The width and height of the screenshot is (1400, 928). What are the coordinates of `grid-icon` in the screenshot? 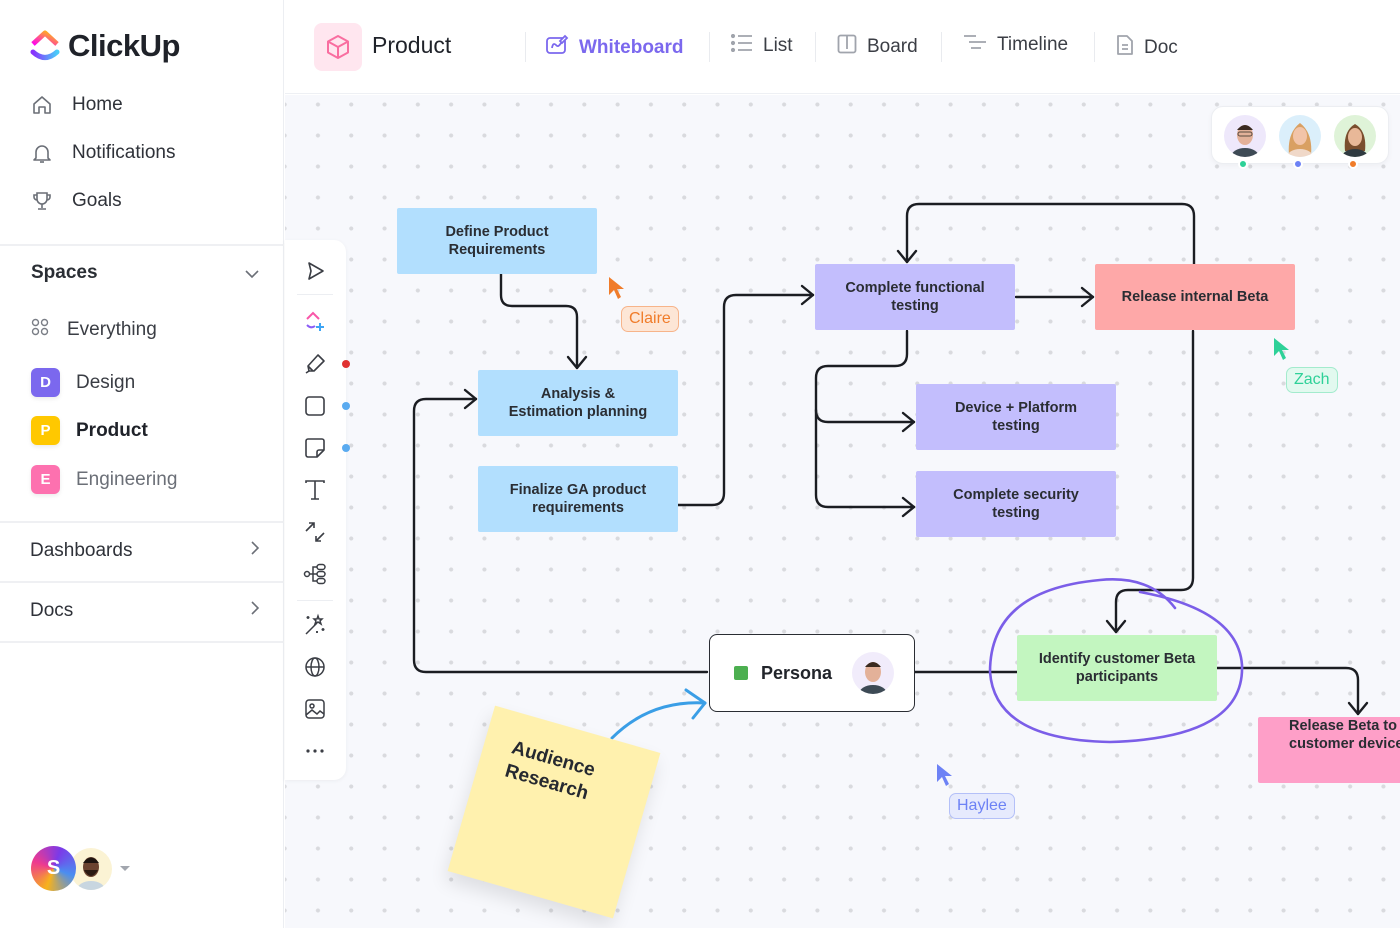 It's located at (40, 330).